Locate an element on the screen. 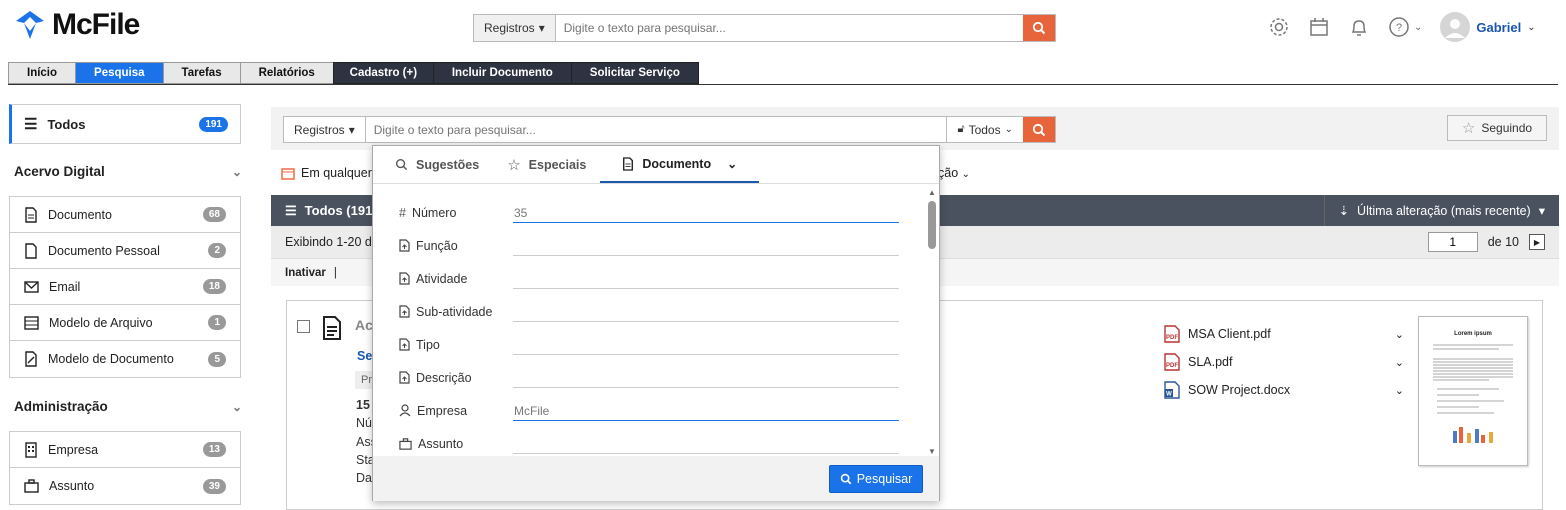 The width and height of the screenshot is (1566, 510). funcao-input is located at coordinates (706, 246).